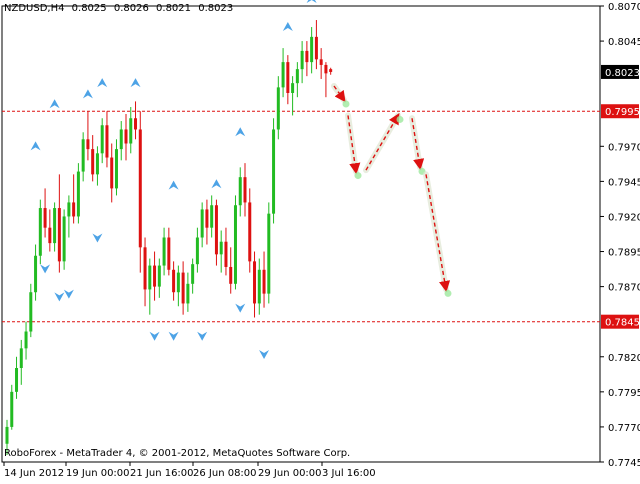 The height and width of the screenshot is (484, 640). Describe the element at coordinates (624, 42) in the screenshot. I see `y-tick-label: 0.8045` at that location.